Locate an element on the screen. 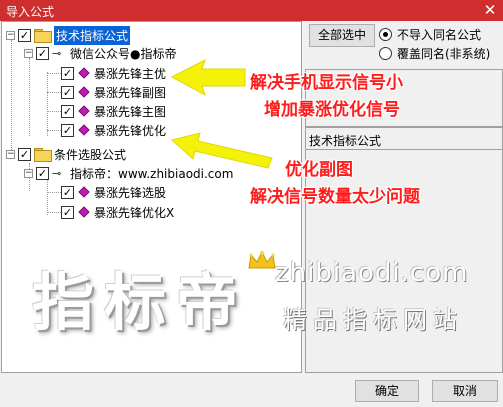 The image size is (503, 407). radio-overwrite-duplicates: 覆盖同名(非系统) is located at coordinates (434, 53).